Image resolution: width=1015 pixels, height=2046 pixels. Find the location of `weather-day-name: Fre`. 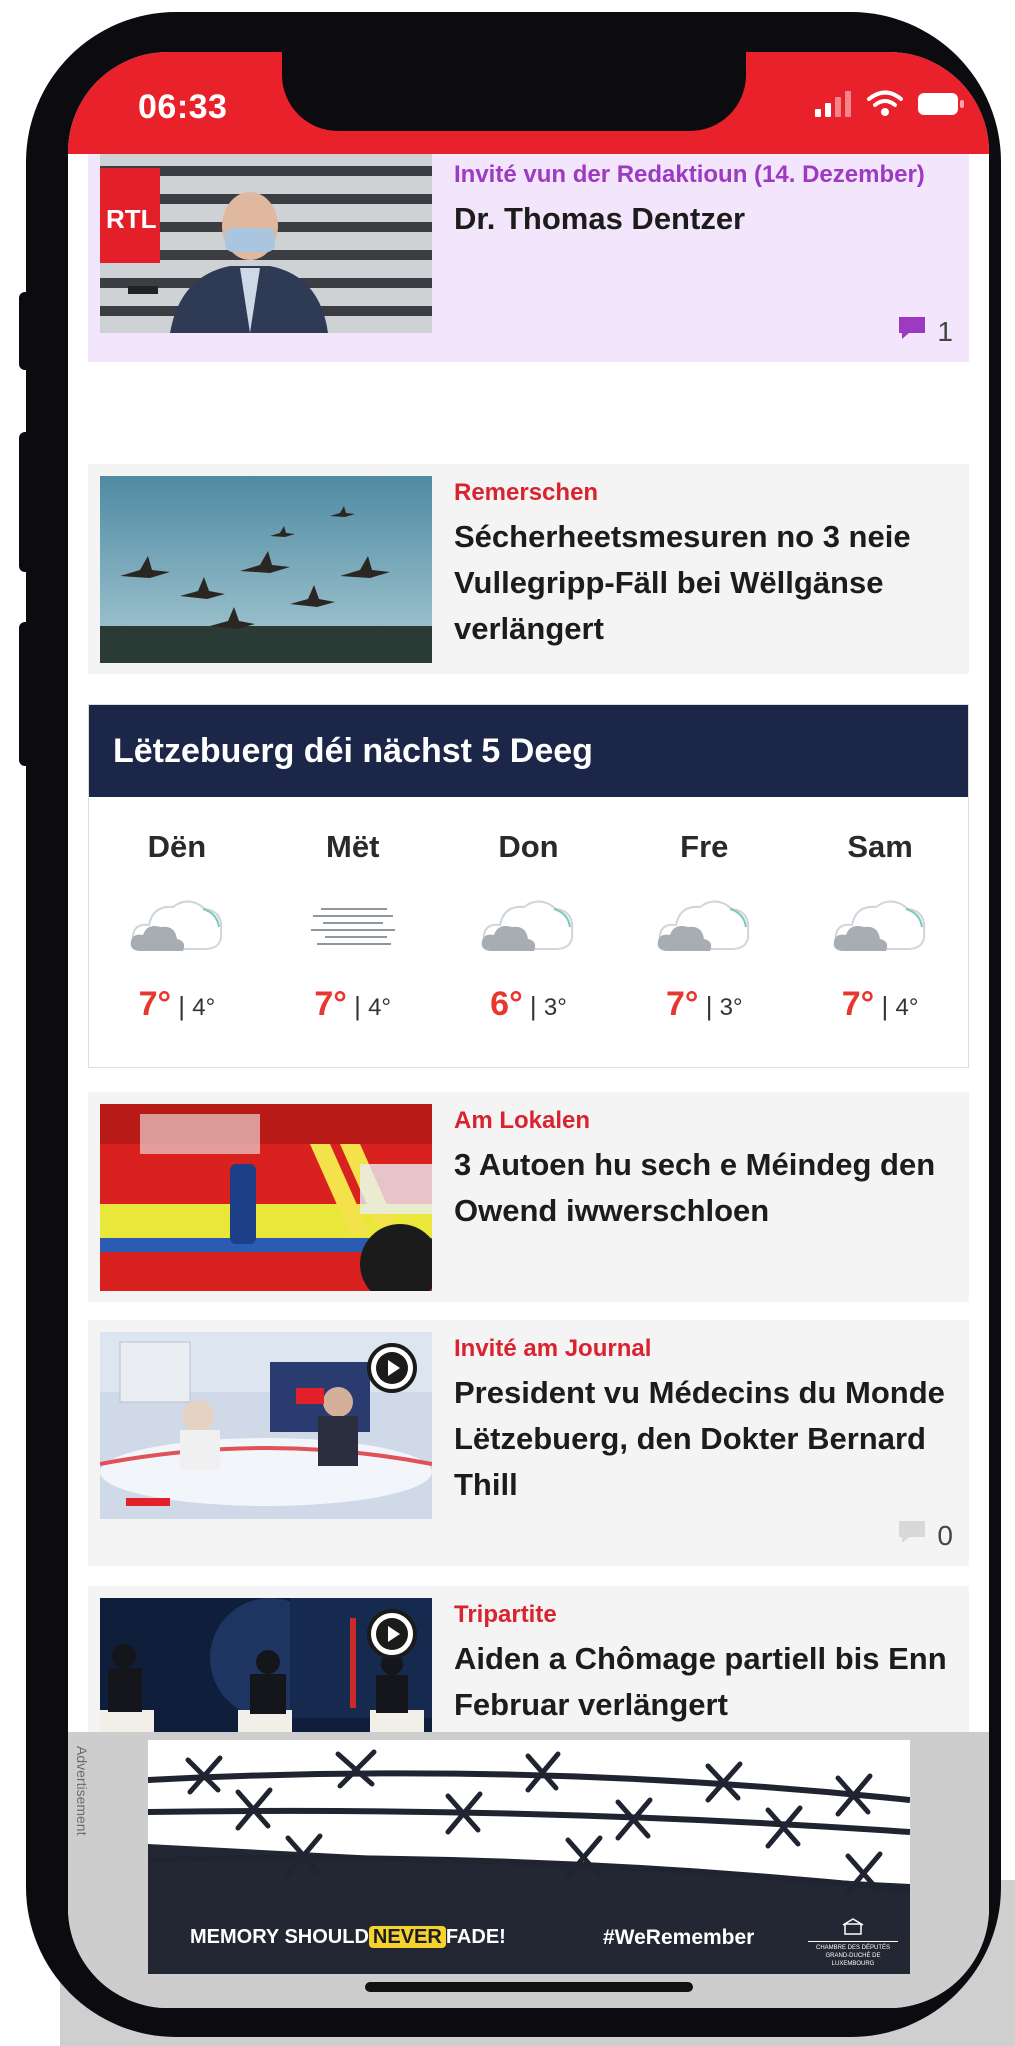

weather-day-name: Fre is located at coordinates (704, 846).